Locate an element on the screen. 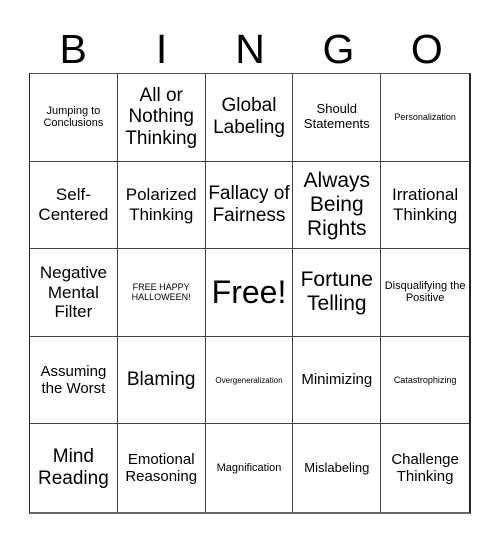  bingo-cell: All or Nothing Thinking is located at coordinates (161, 118).